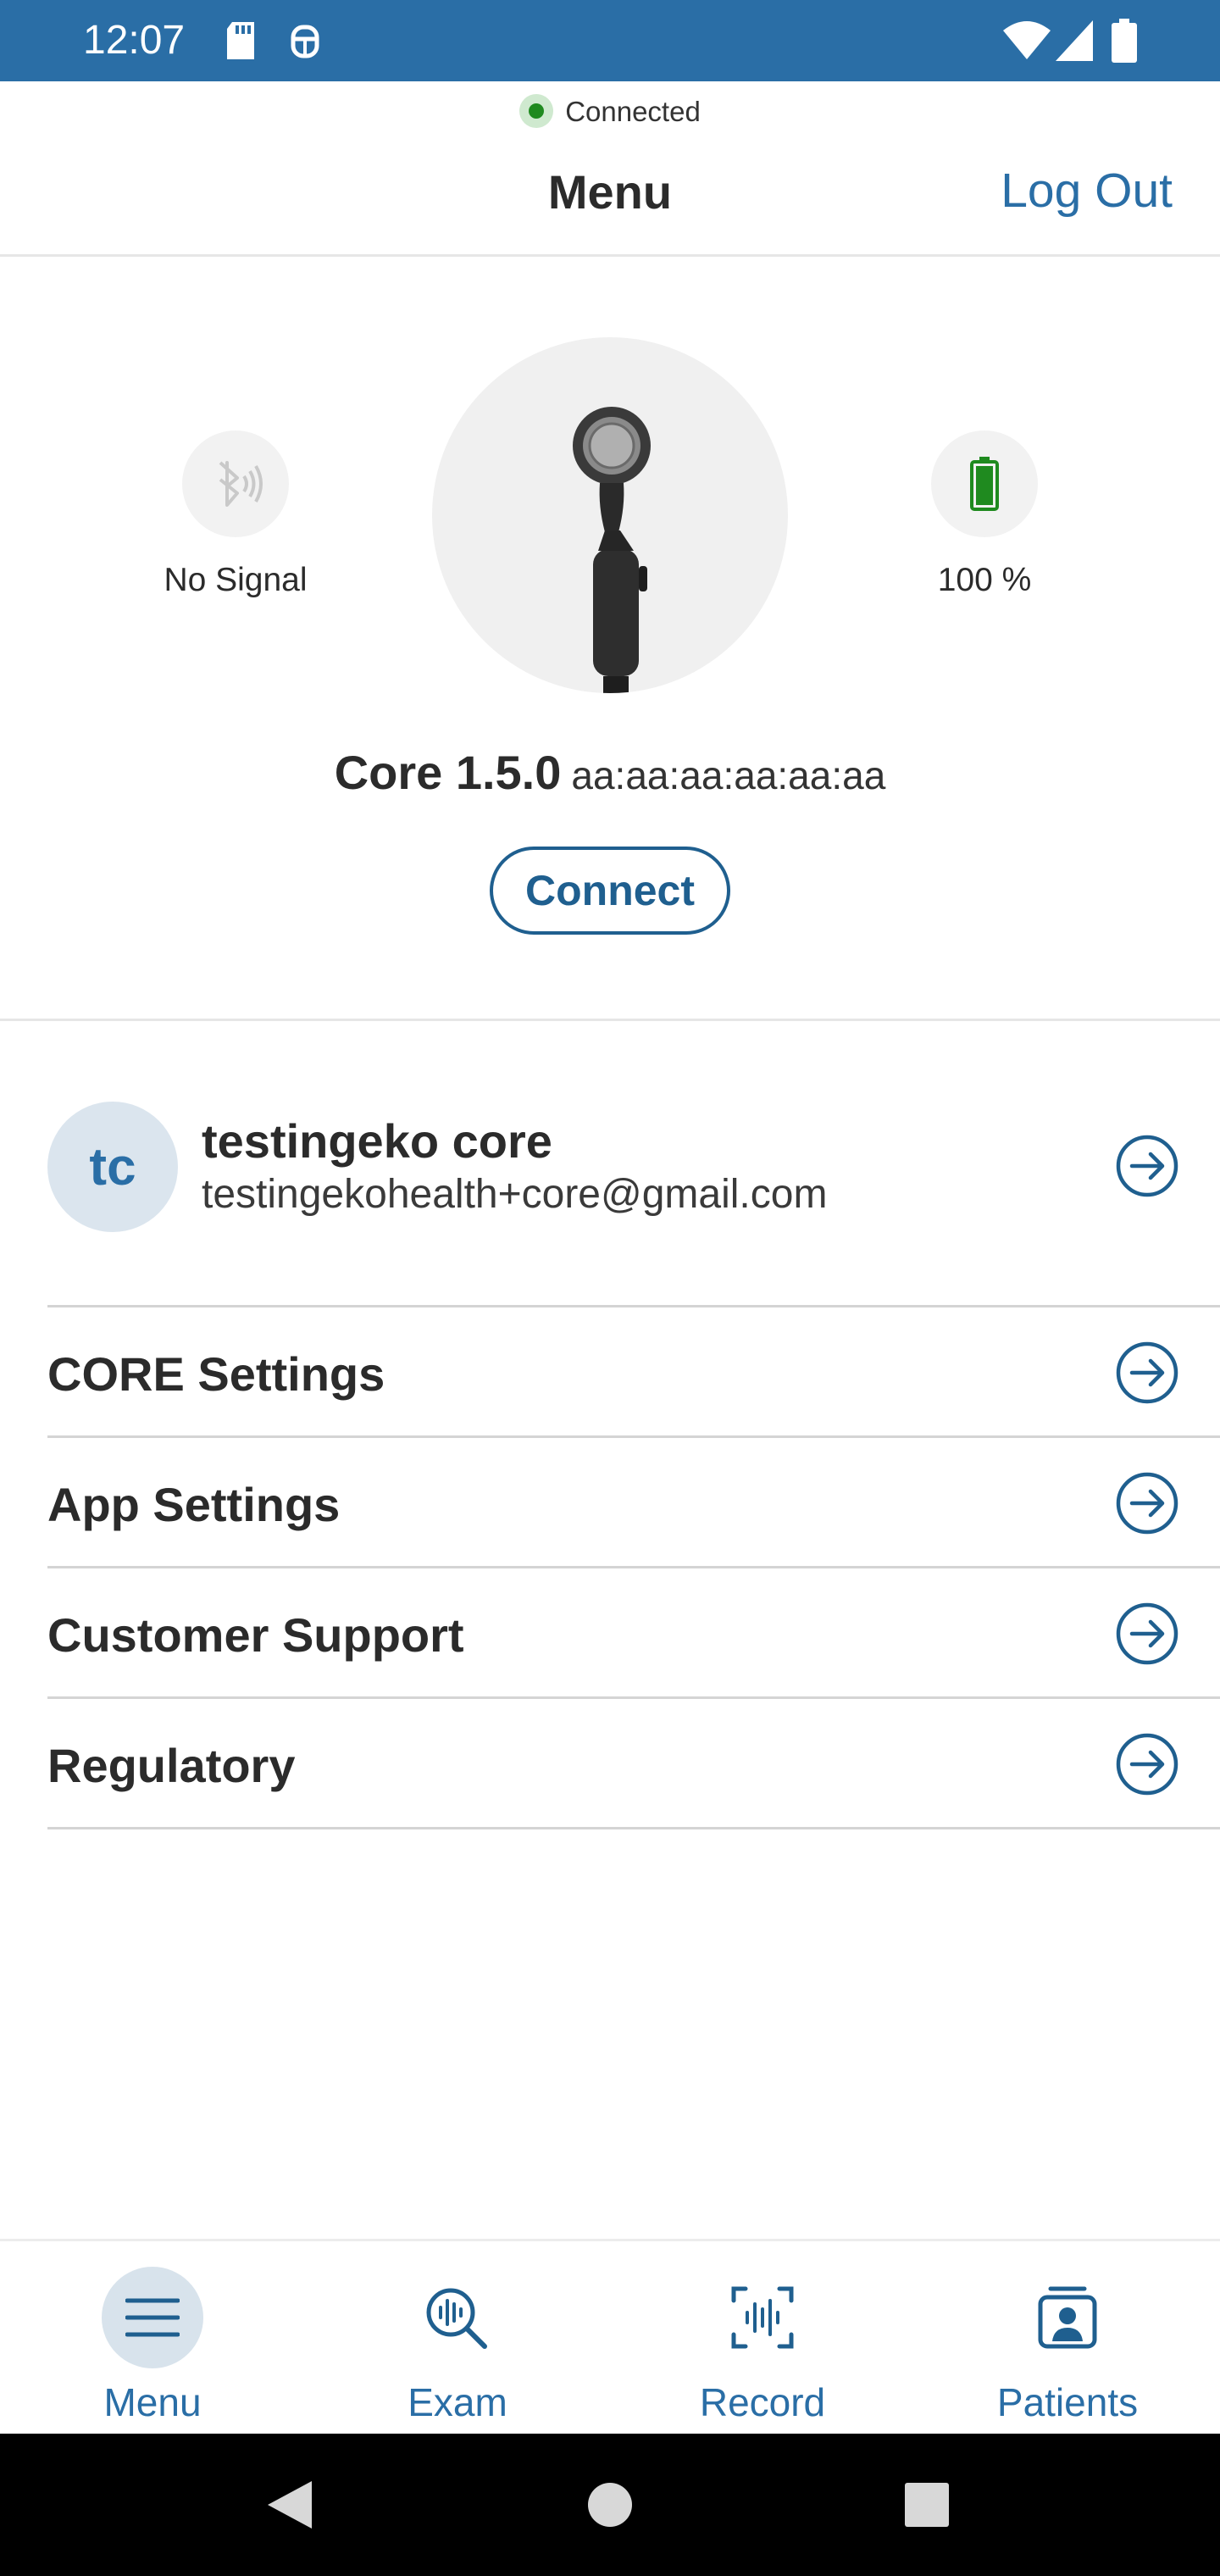  What do you see at coordinates (216, 1374) in the screenshot?
I see `menu-item-label: CORE Settings` at bounding box center [216, 1374].